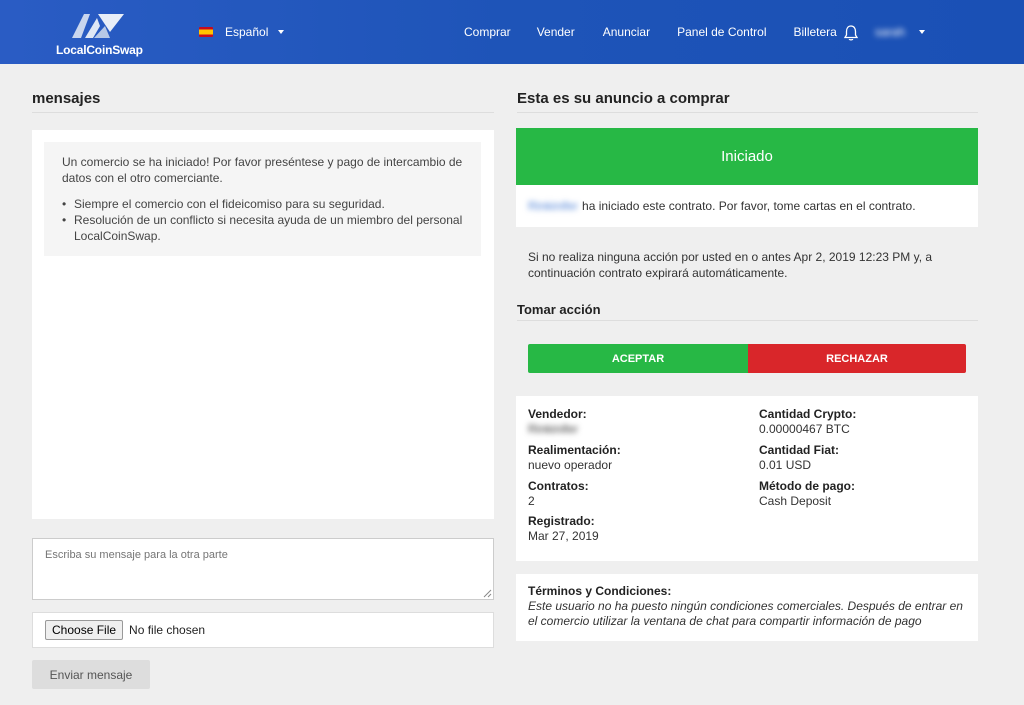 The image size is (1024, 705). What do you see at coordinates (558, 486) in the screenshot?
I see `contracts-label: Contratos:` at bounding box center [558, 486].